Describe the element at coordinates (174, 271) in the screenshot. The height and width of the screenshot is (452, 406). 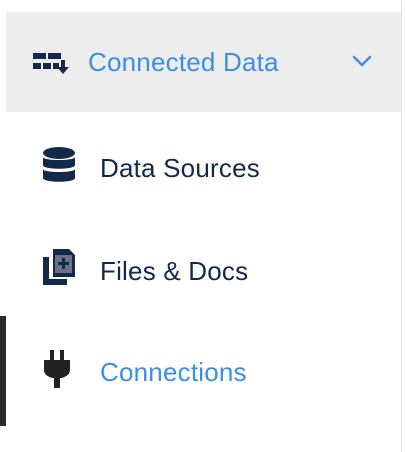
I see `nav-item-label: Files & Docs` at that location.